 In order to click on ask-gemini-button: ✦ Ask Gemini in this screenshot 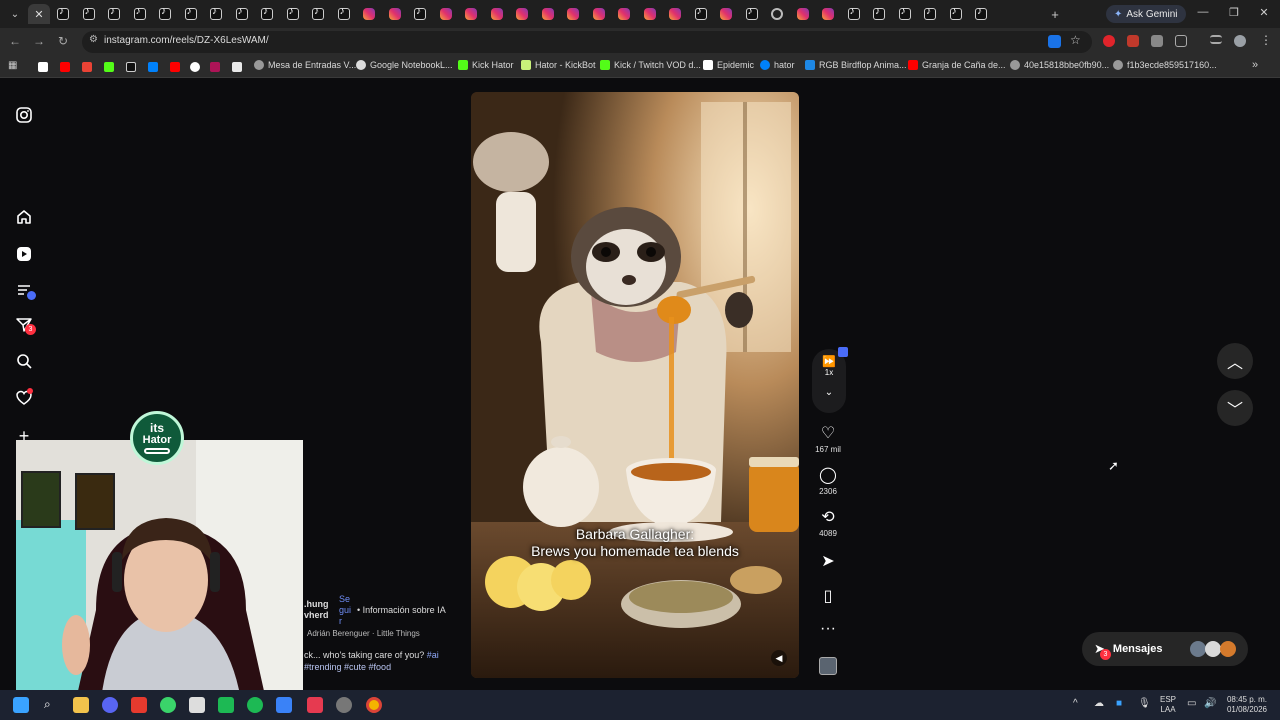, I will do `click(1146, 14)`.